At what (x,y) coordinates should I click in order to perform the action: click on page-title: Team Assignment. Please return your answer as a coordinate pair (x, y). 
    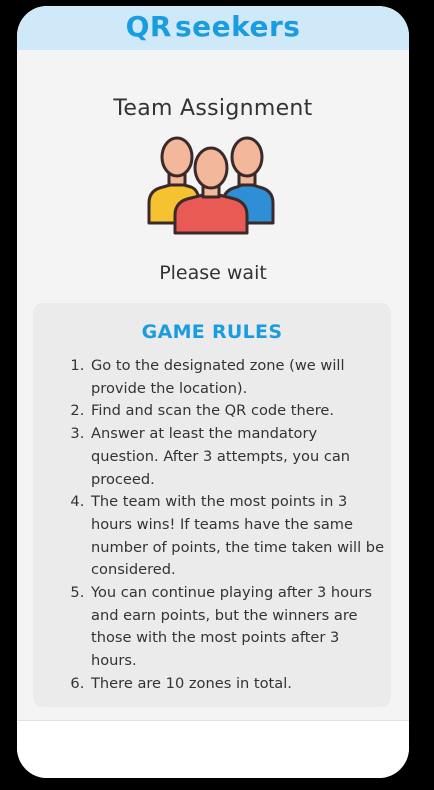
    Looking at the image, I should click on (213, 108).